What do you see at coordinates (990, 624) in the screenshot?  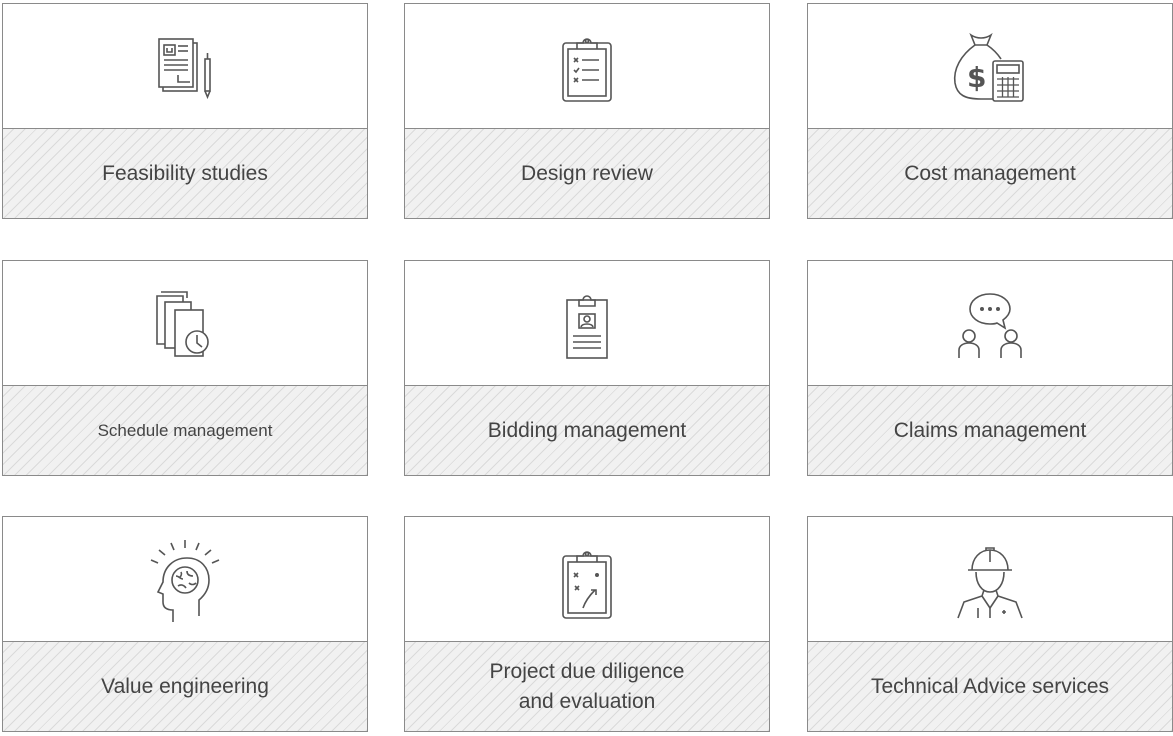 I see `service-card-technical-advice: Technical Advice services` at bounding box center [990, 624].